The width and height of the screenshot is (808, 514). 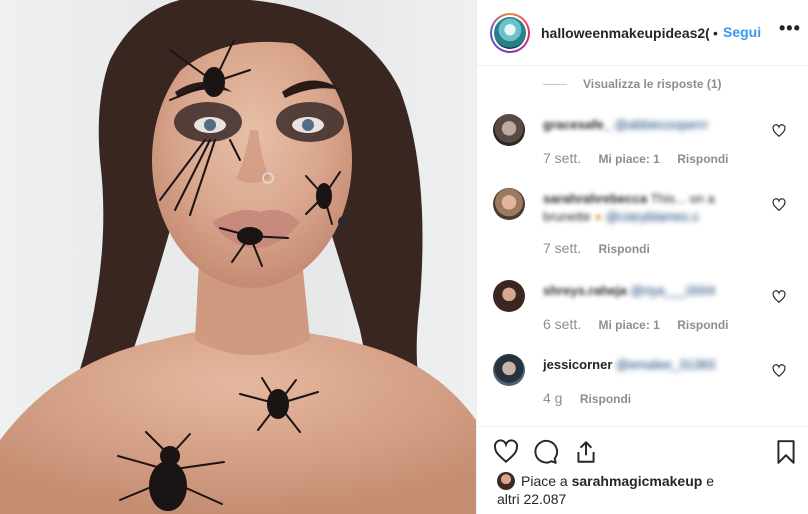 I want to click on comment-time: 6 sett., so click(x=562, y=324).